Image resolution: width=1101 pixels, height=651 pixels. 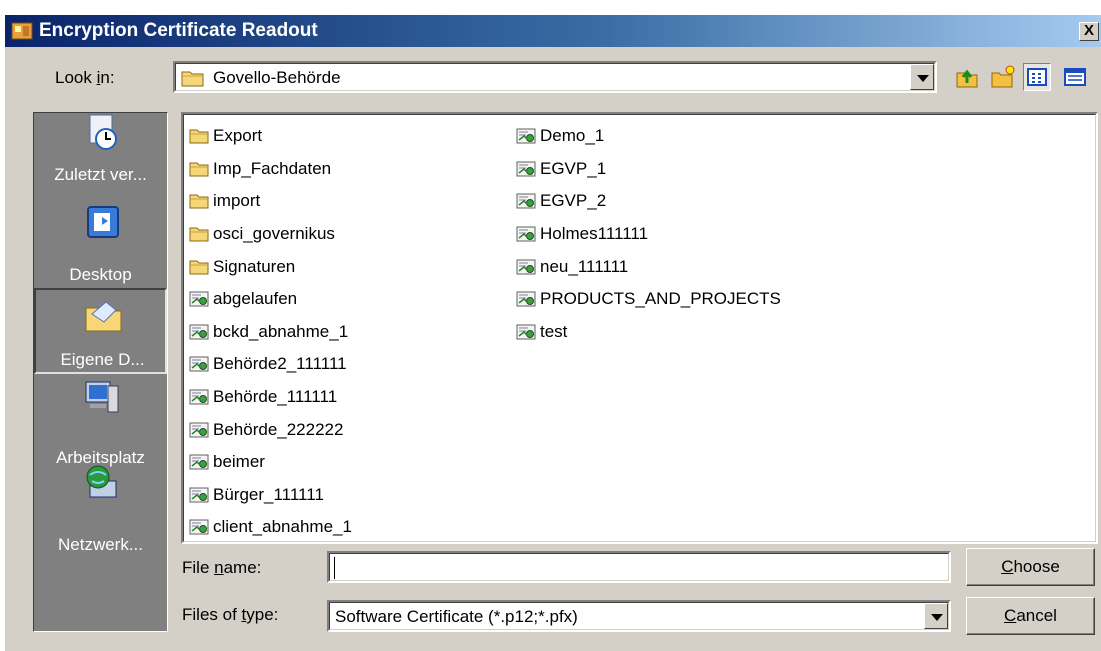 I want to click on file-name: Imp_Fachdaten, so click(x=272, y=168).